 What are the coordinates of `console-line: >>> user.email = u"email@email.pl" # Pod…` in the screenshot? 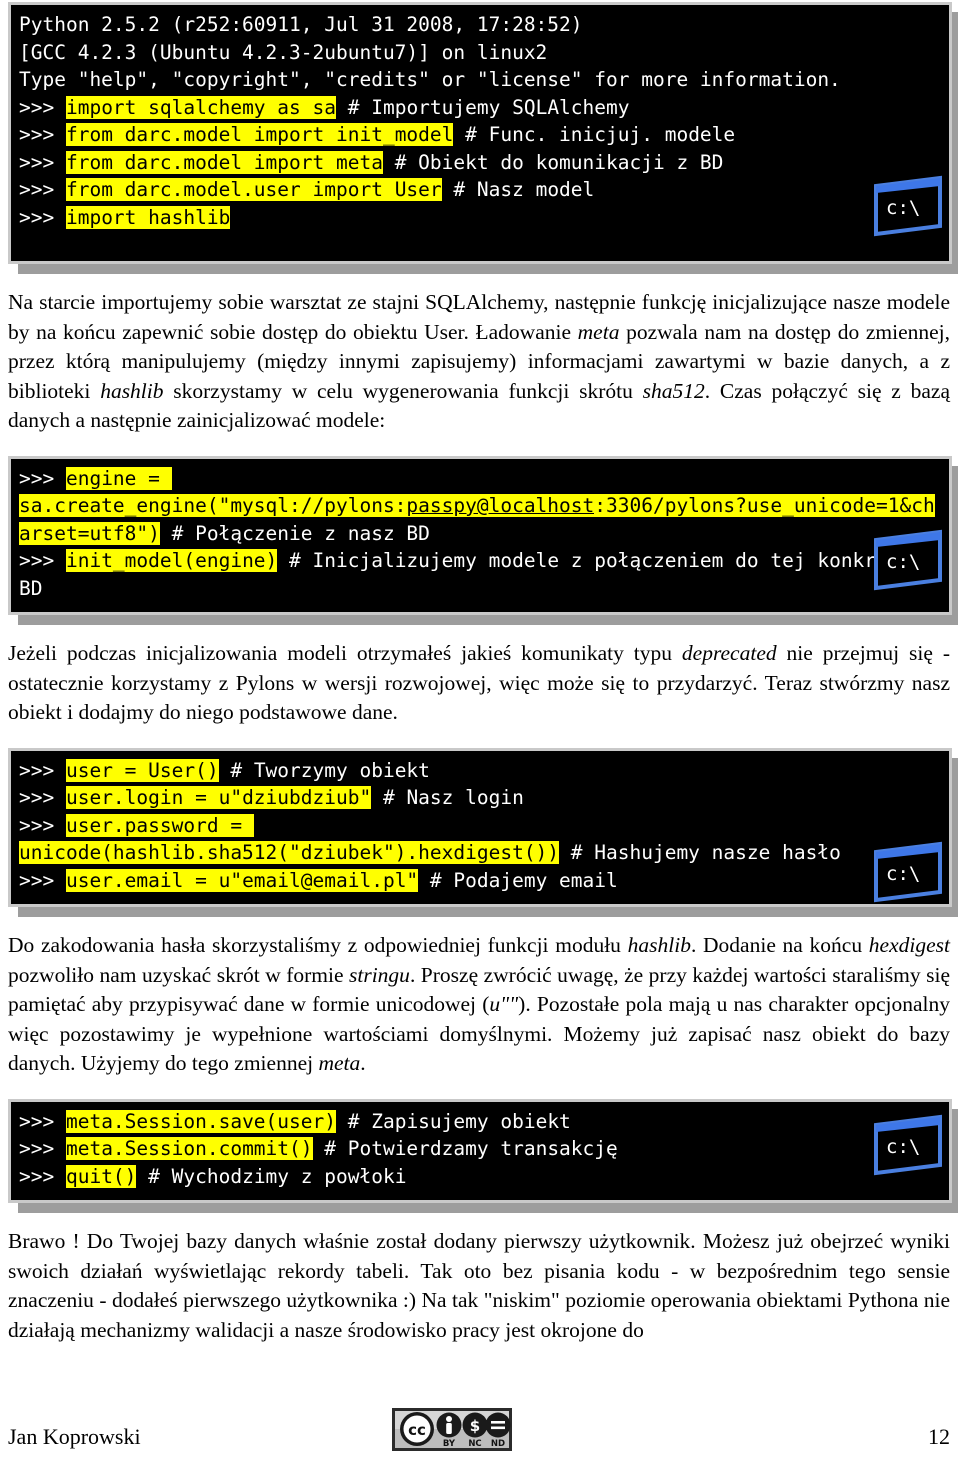 It's located at (480, 881).